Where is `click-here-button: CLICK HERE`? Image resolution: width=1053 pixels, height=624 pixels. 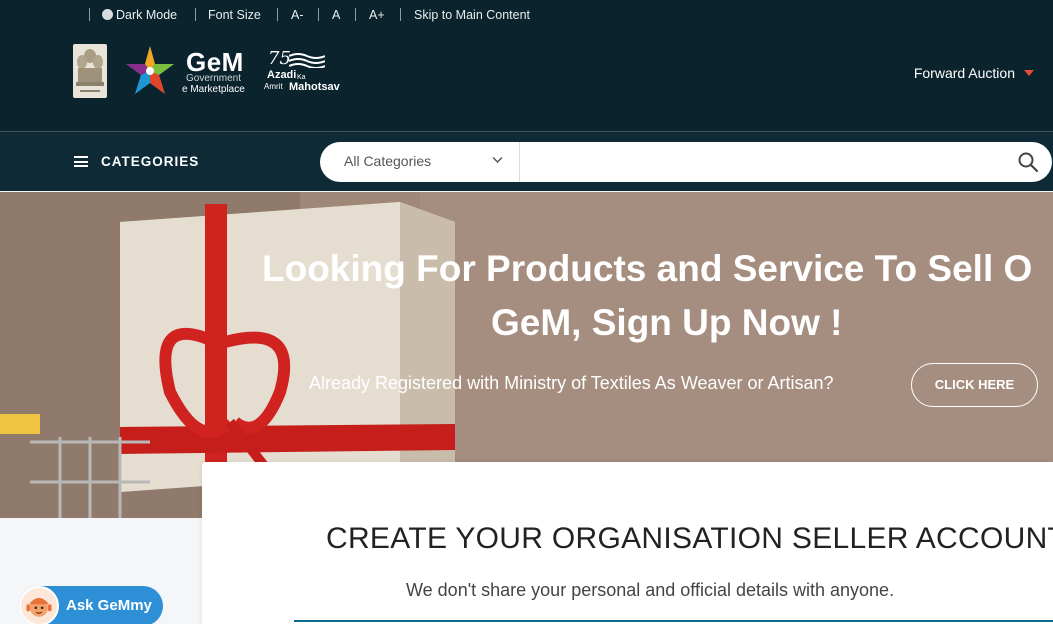
click-here-button: CLICK HERE is located at coordinates (974, 385).